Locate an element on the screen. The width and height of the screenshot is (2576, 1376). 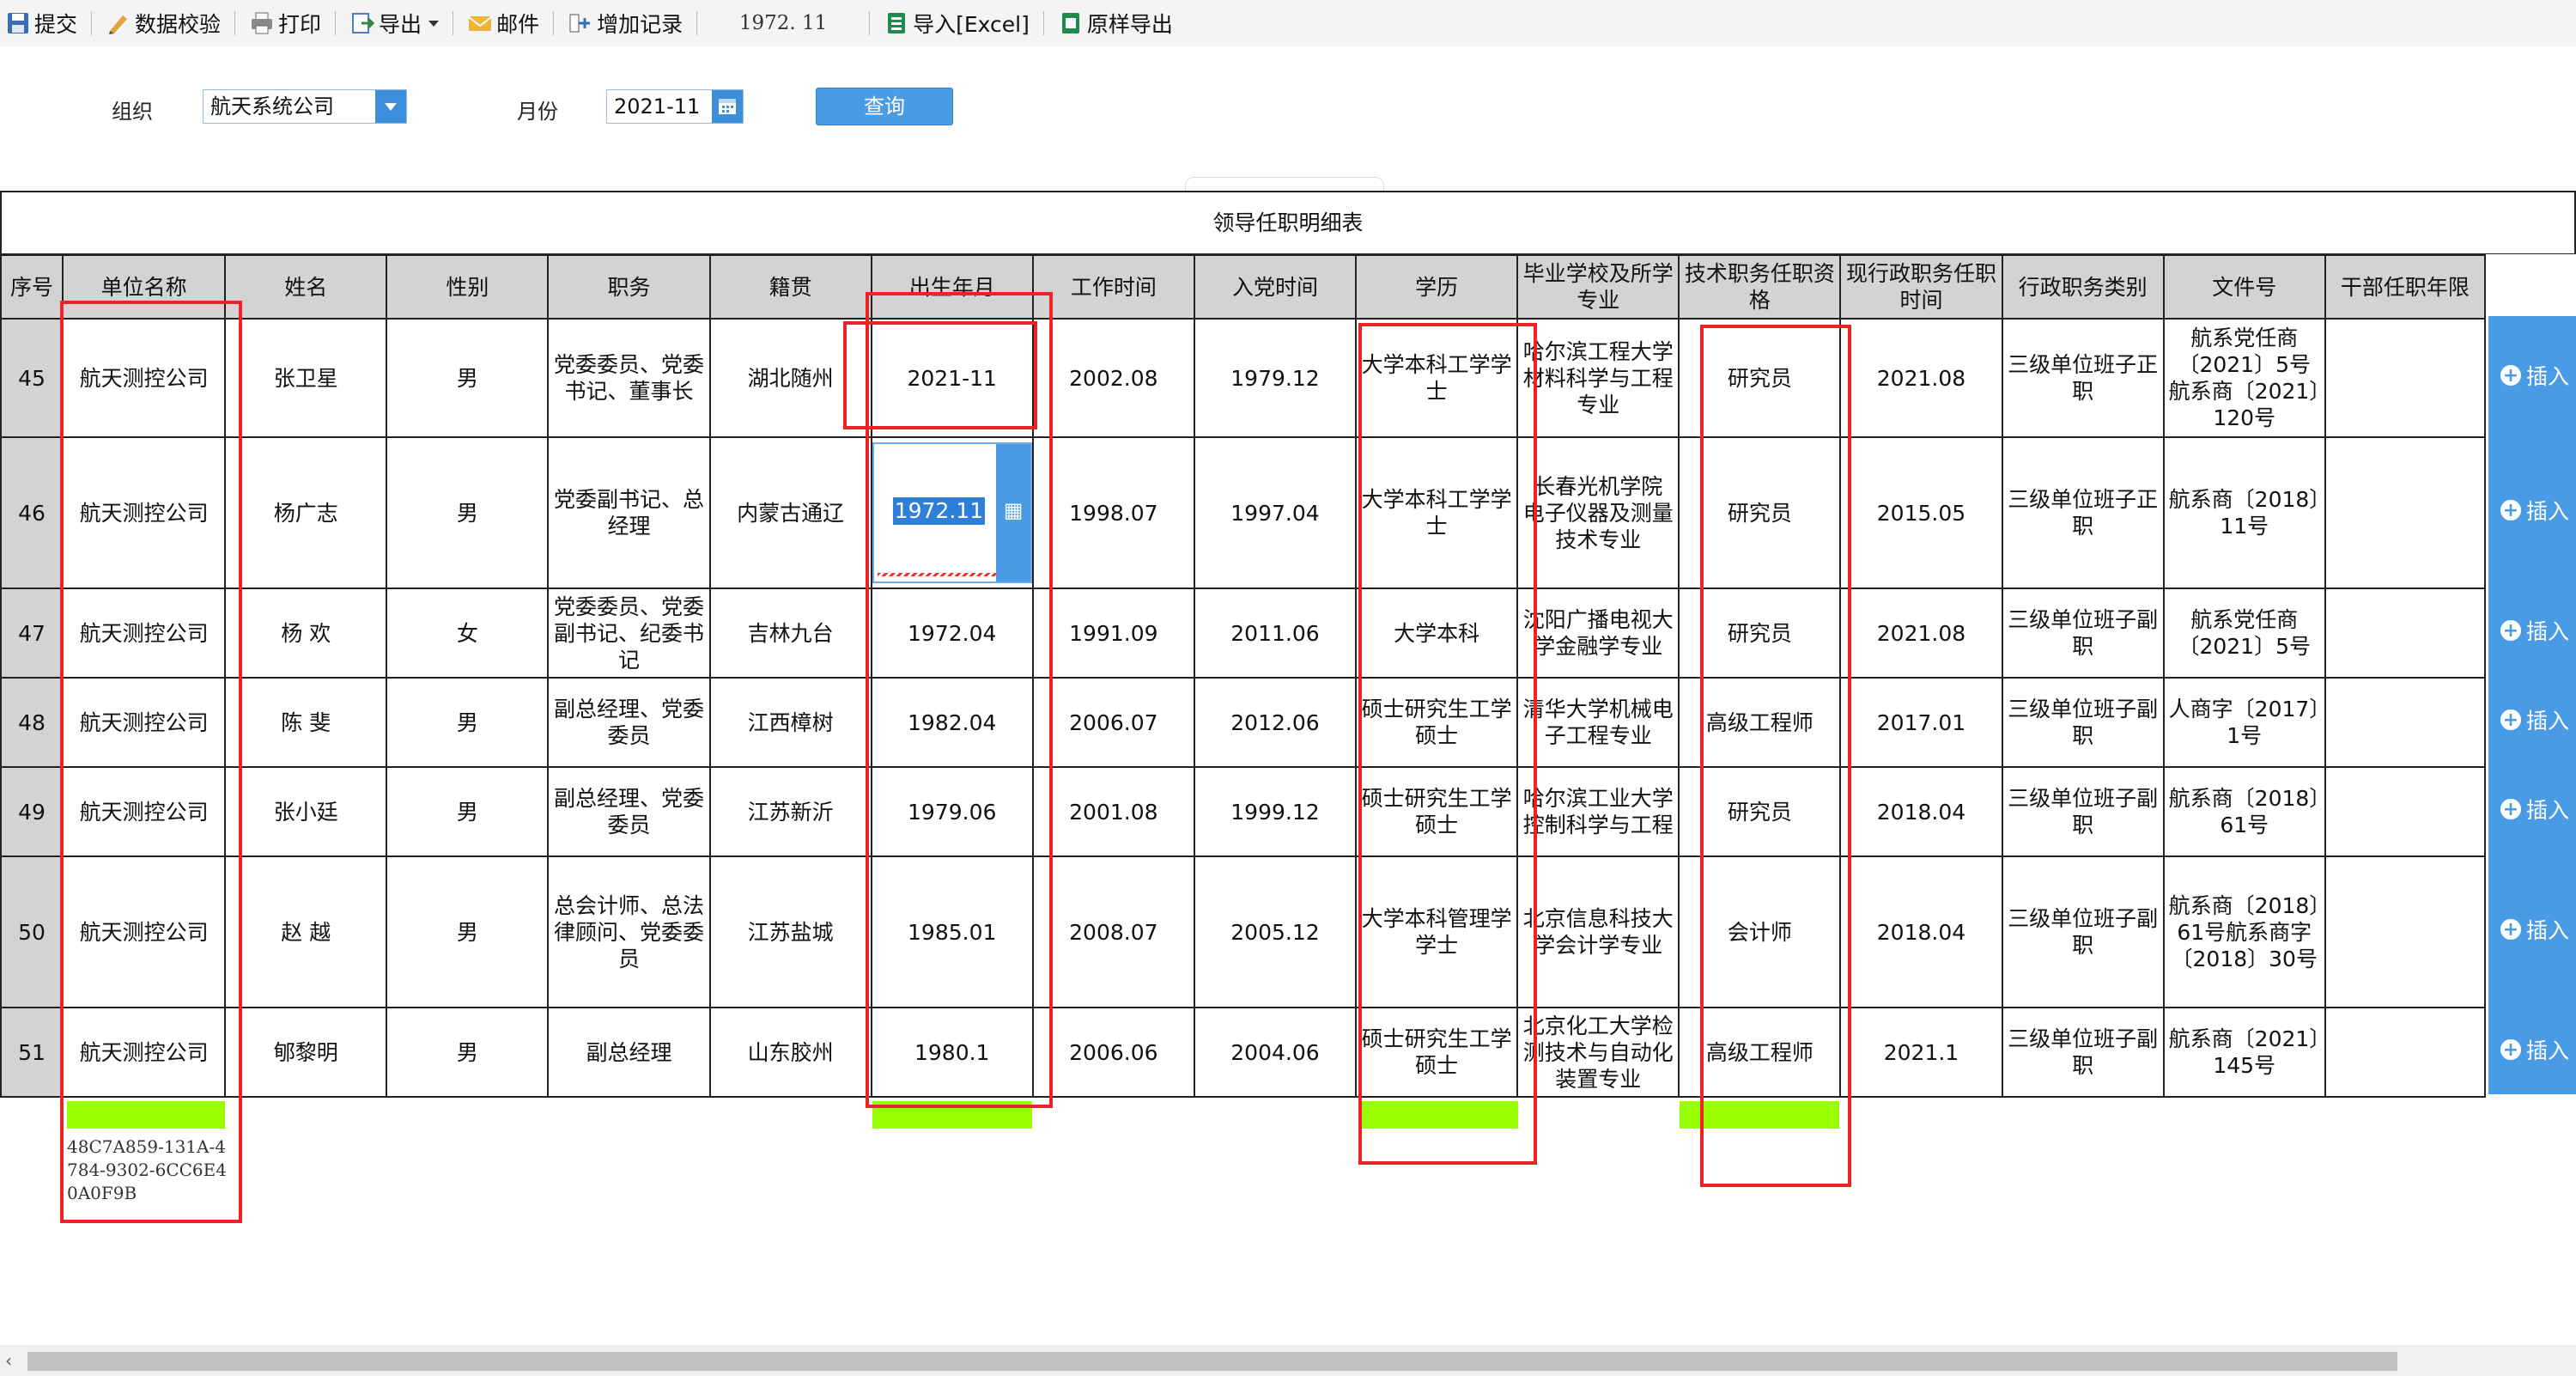
cell-work: 2008.07 is located at coordinates (1113, 931).